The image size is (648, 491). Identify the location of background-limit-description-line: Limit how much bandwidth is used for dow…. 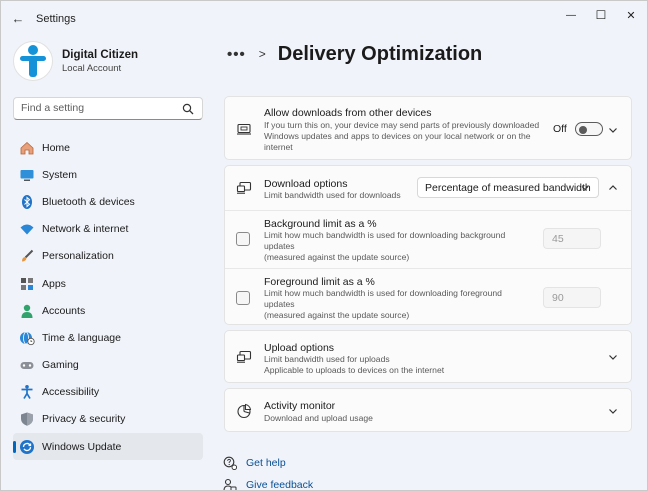
(385, 235).